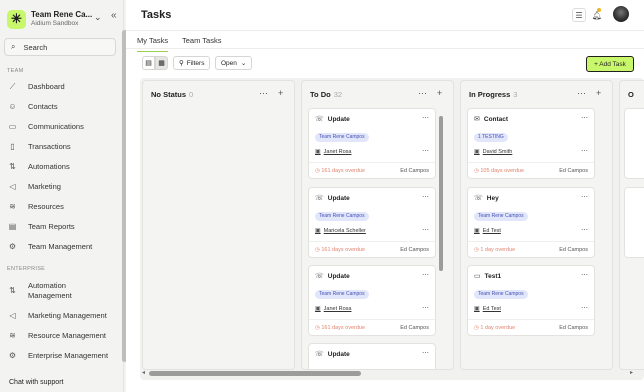  I want to click on sidebar-item-resource-management: ≋ Resource Management, so click(57, 335).